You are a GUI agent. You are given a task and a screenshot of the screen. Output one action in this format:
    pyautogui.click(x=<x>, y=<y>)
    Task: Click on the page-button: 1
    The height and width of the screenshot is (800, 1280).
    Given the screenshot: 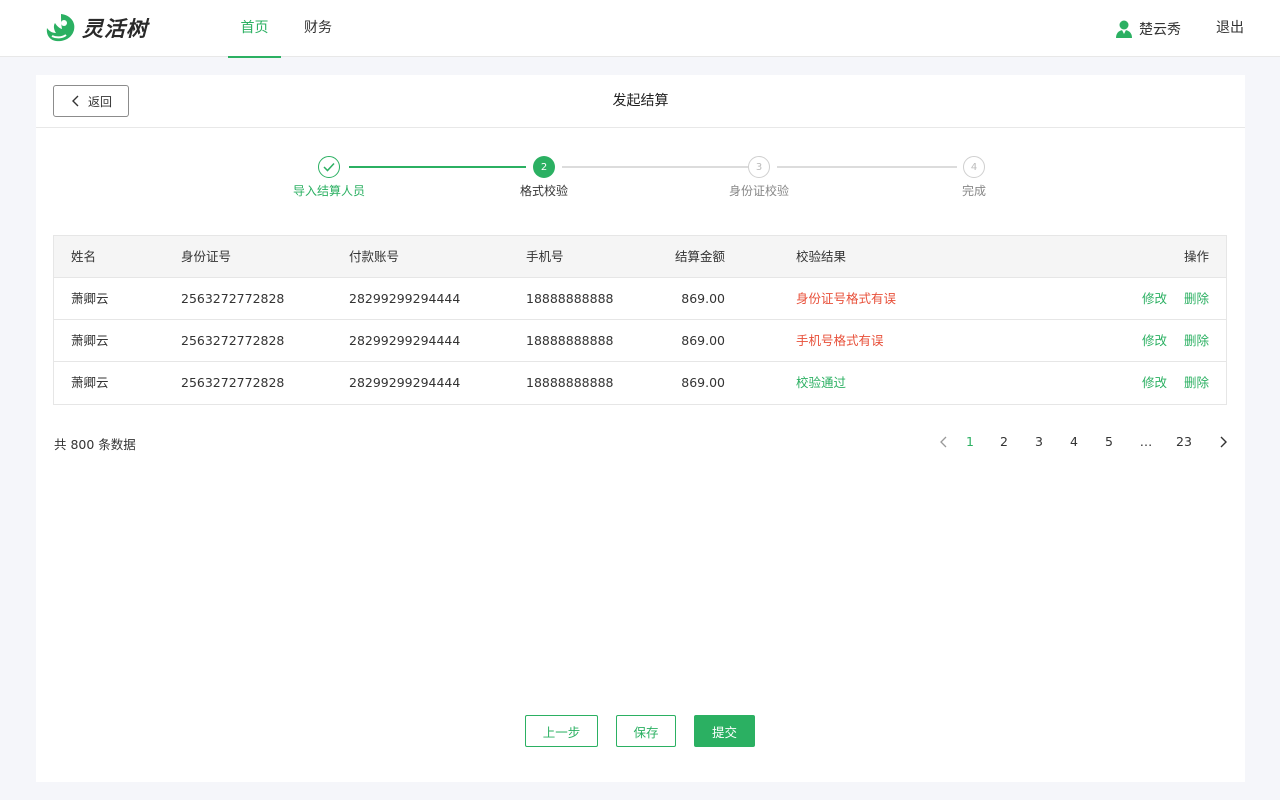 What is the action you would take?
    pyautogui.click(x=970, y=441)
    